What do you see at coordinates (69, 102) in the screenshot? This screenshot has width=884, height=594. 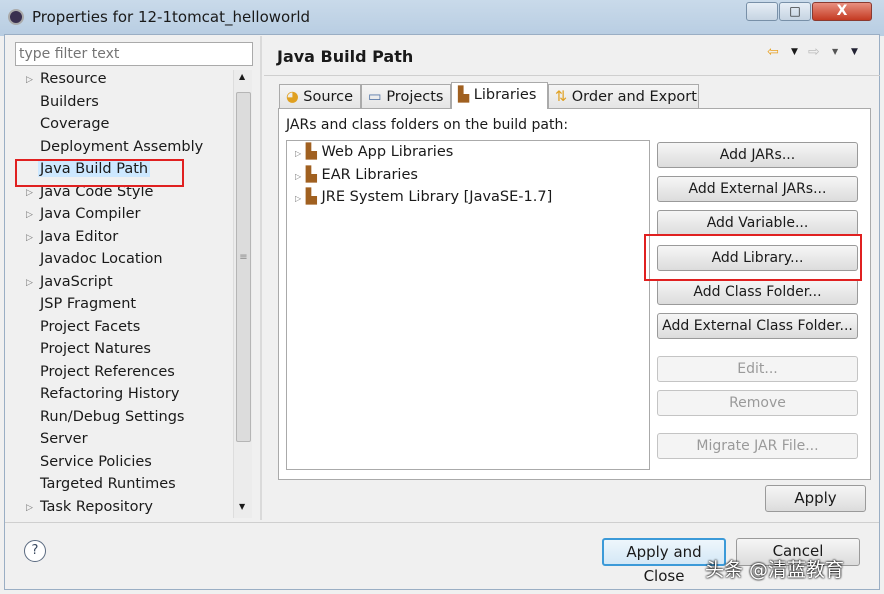 I see `tree-item: Builders` at bounding box center [69, 102].